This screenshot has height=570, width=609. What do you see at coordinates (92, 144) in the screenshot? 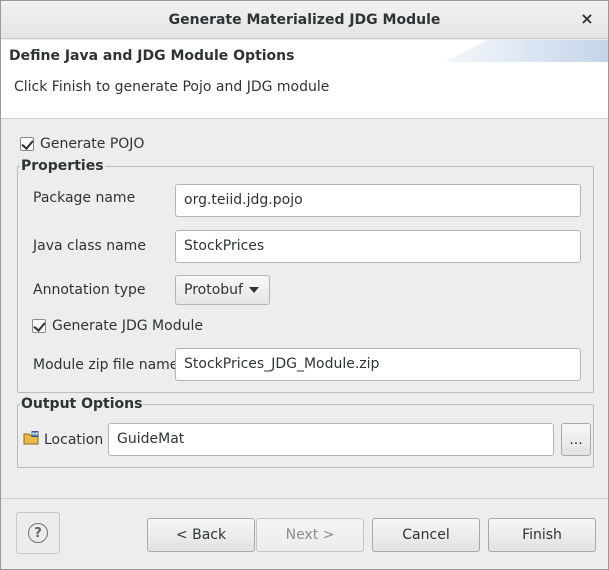
I see `generate-pojo-label: Generate POJO` at bounding box center [92, 144].